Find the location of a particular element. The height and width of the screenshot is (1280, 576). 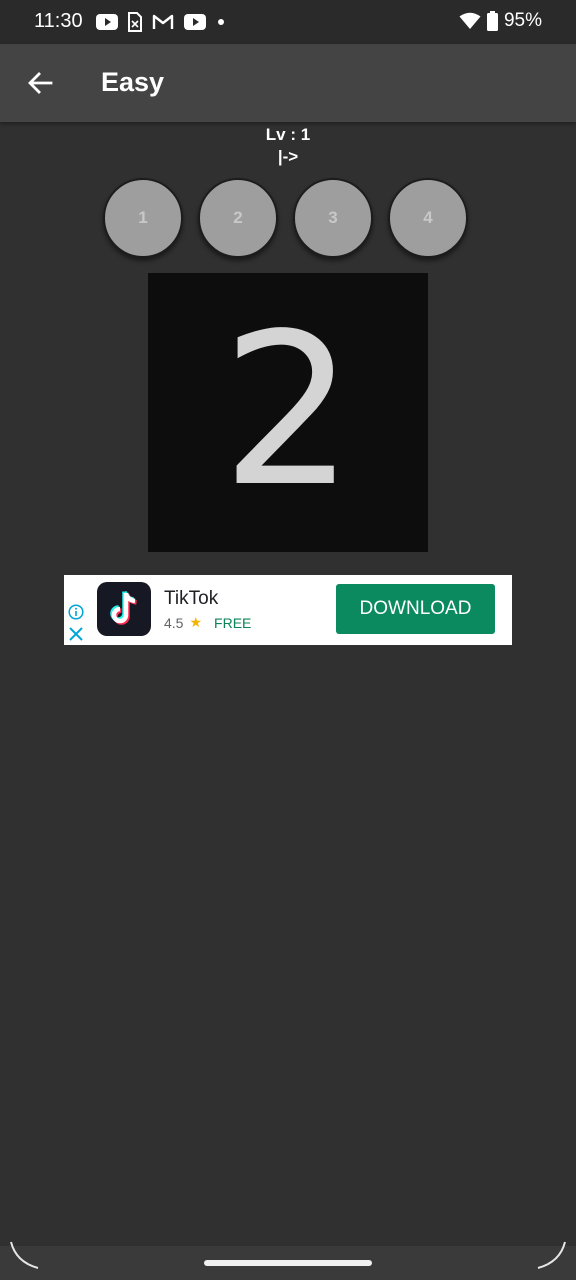

choice-buttons: 1 2 3 4 is located at coordinates (288, 220).